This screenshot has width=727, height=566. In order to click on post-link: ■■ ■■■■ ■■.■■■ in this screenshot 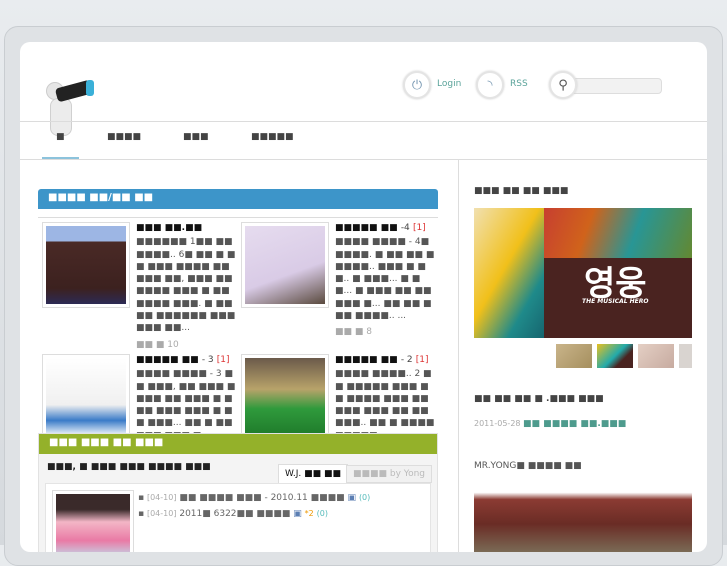, I will do `click(574, 424)`.